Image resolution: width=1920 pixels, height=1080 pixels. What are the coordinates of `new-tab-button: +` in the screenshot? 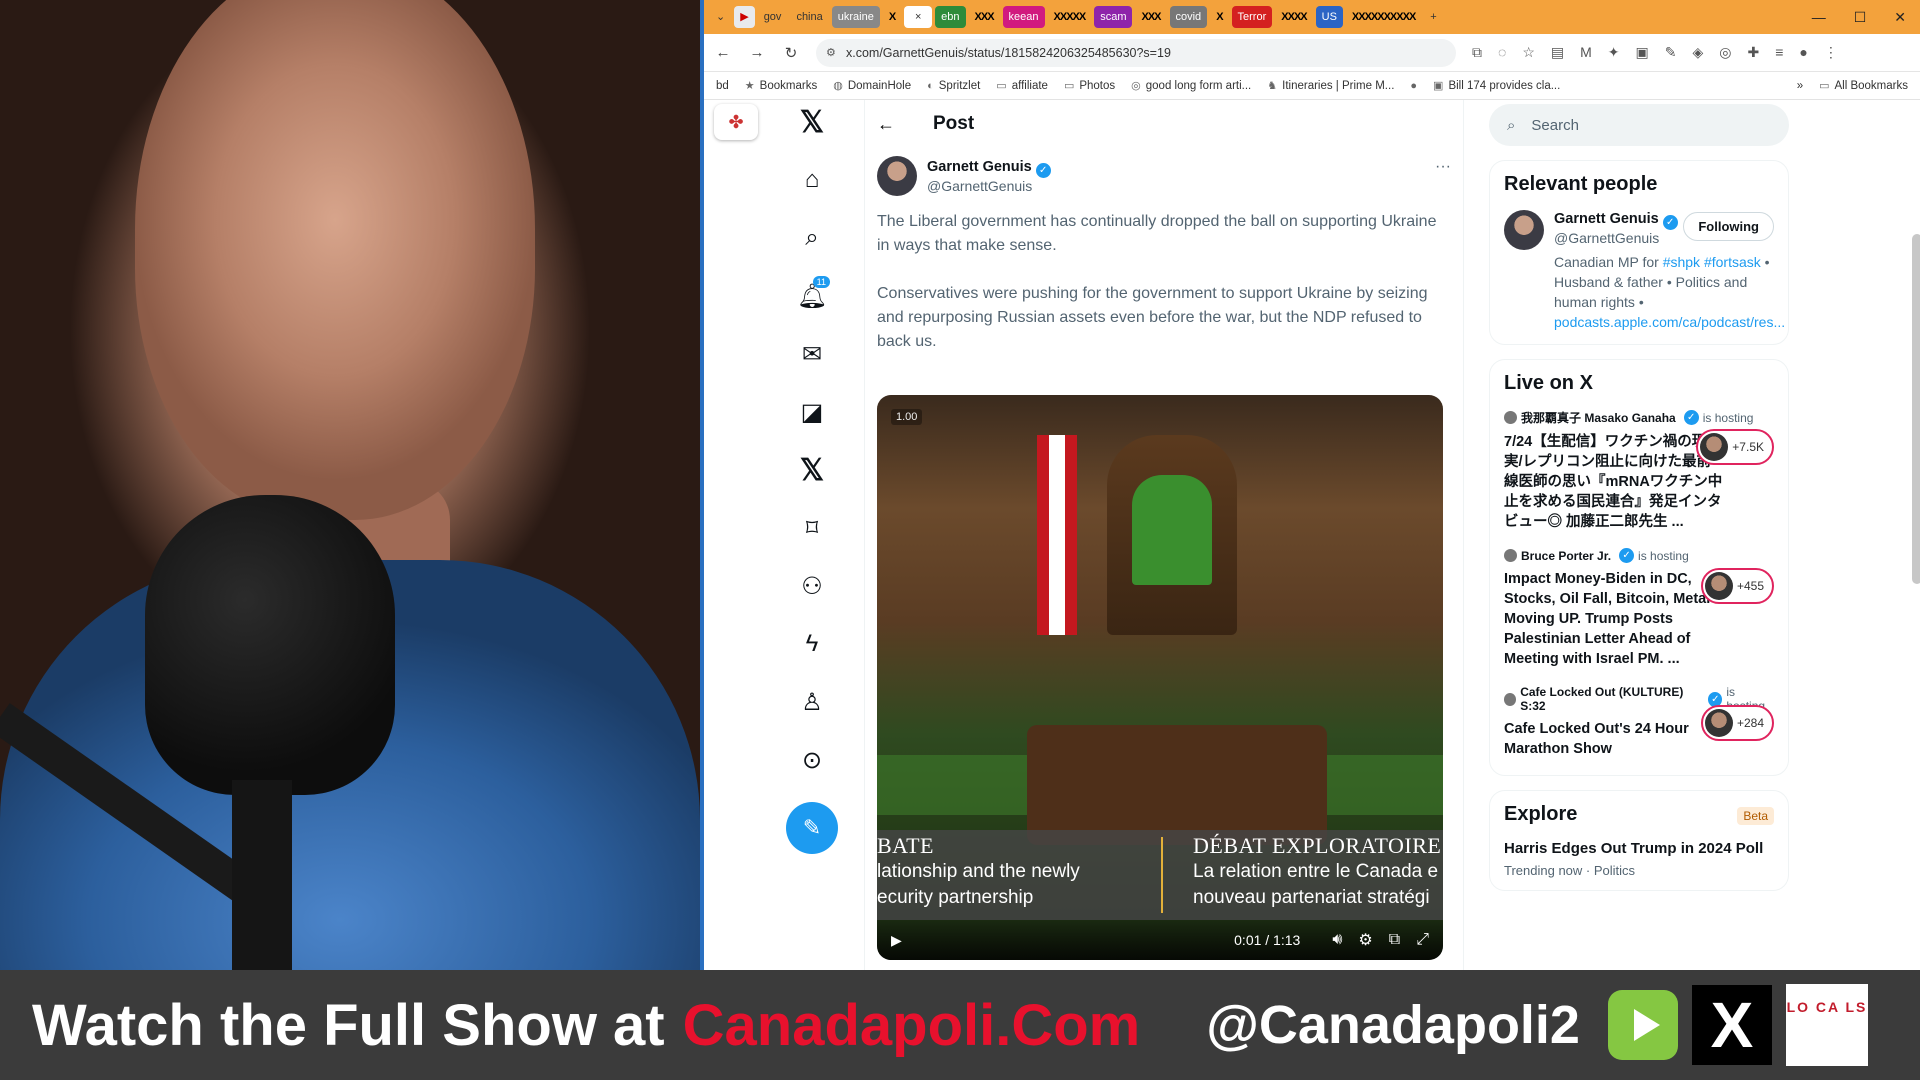 It's located at (1433, 17).